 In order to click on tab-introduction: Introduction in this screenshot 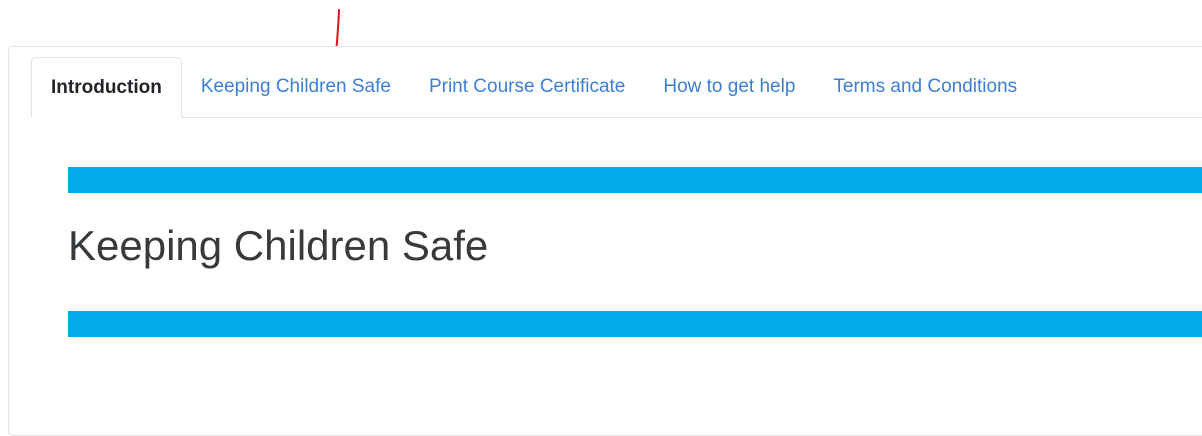, I will do `click(106, 87)`.